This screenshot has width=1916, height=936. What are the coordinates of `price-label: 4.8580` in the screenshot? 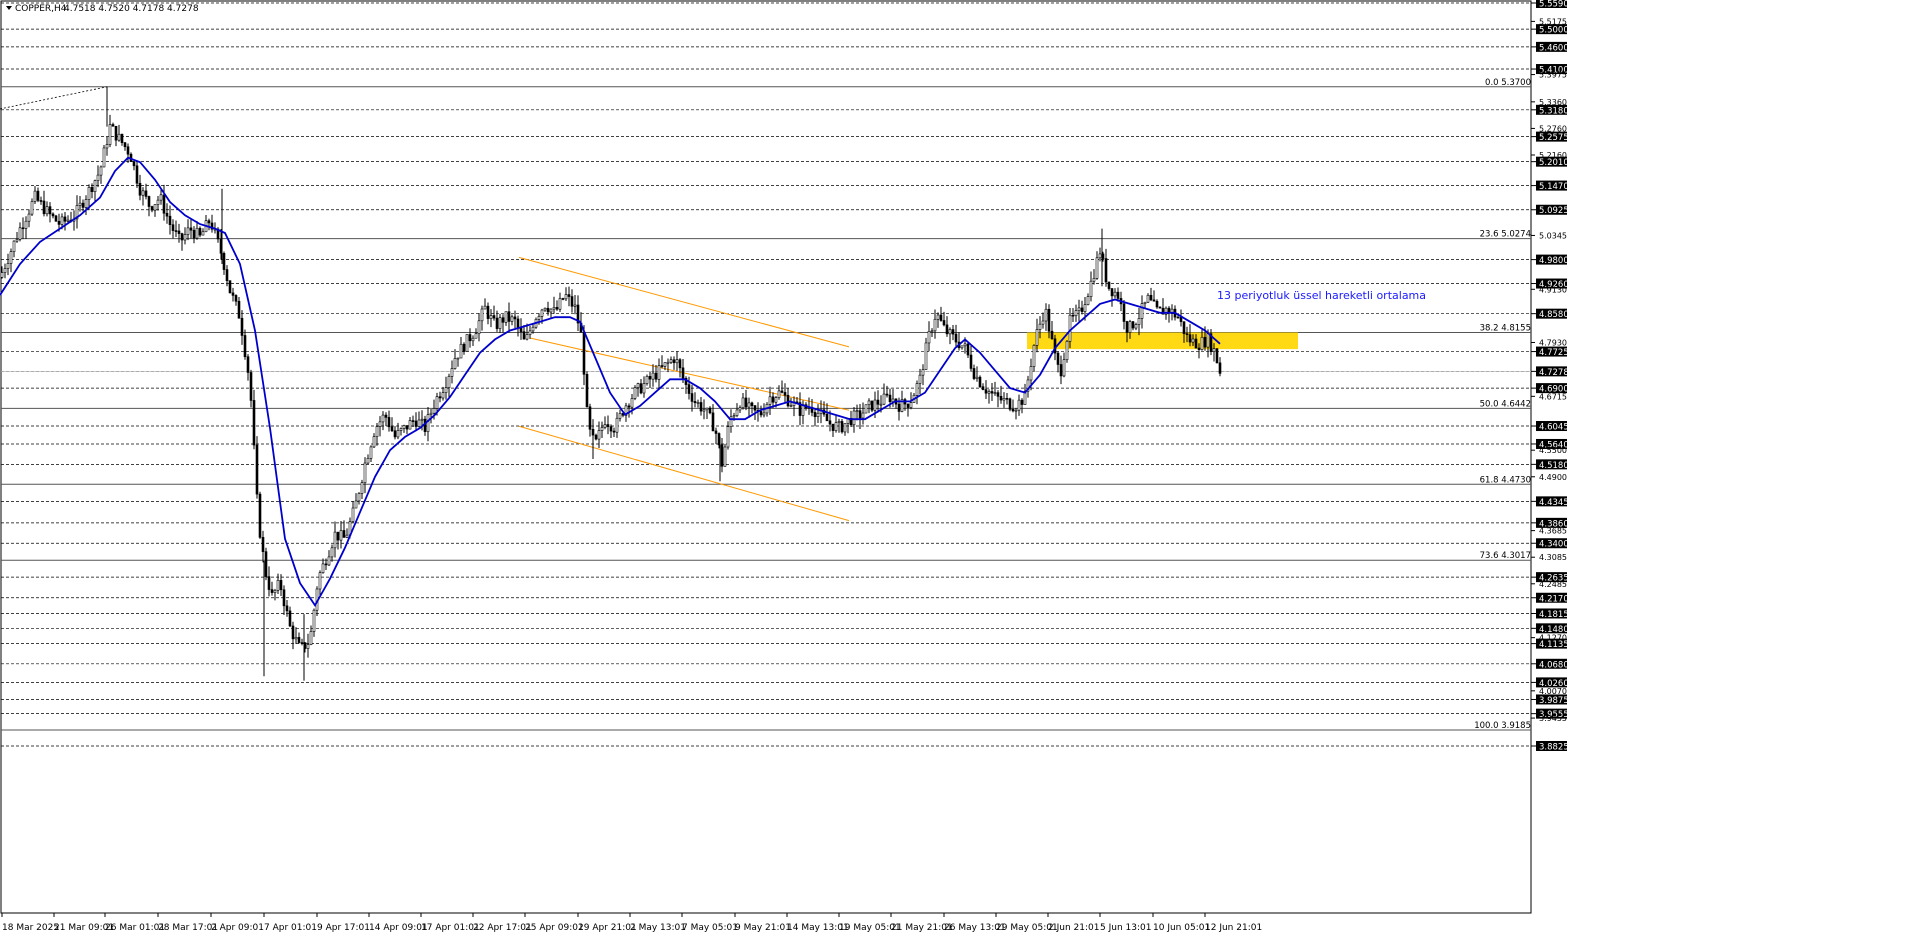 It's located at (1554, 315).